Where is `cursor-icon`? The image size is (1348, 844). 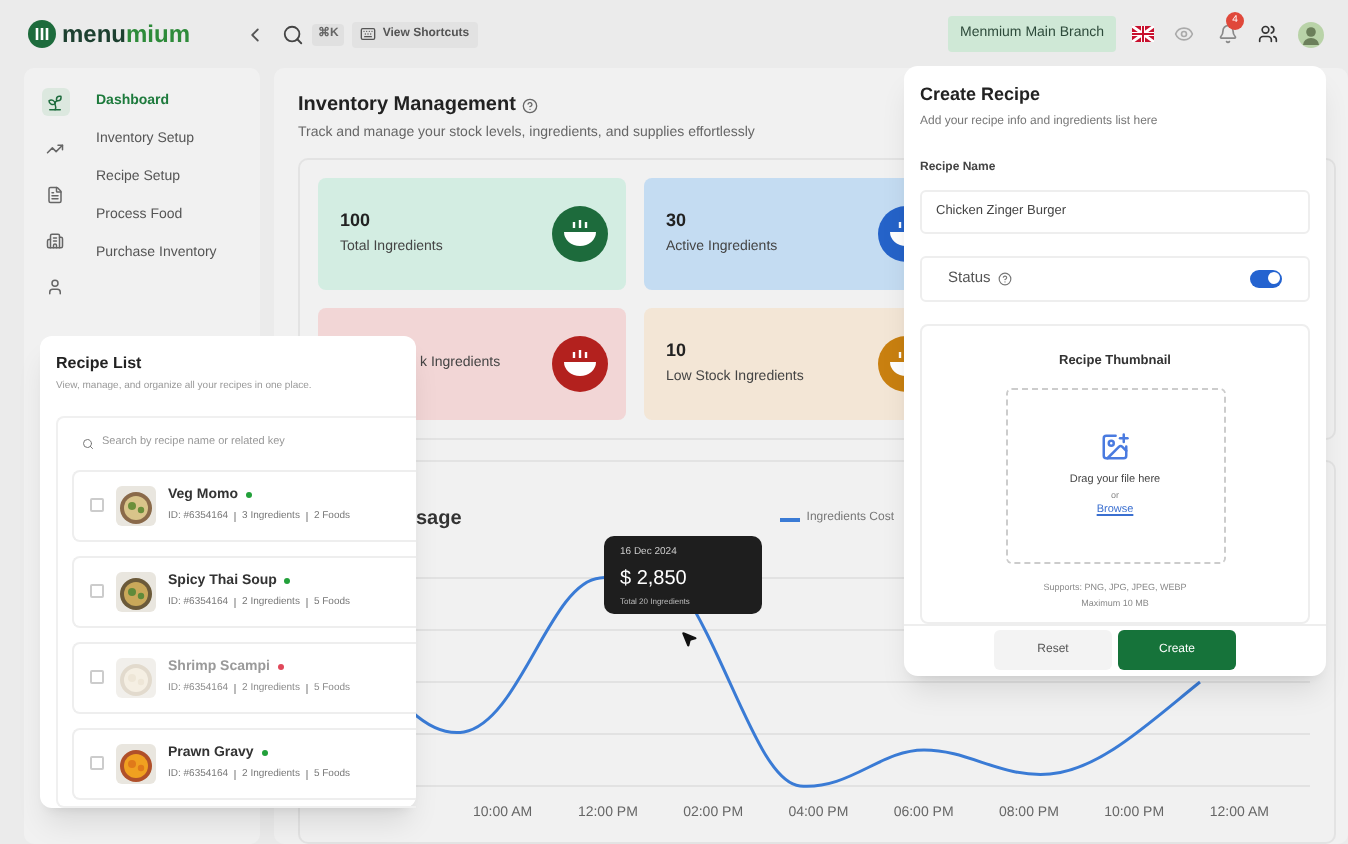 cursor-icon is located at coordinates (689, 638).